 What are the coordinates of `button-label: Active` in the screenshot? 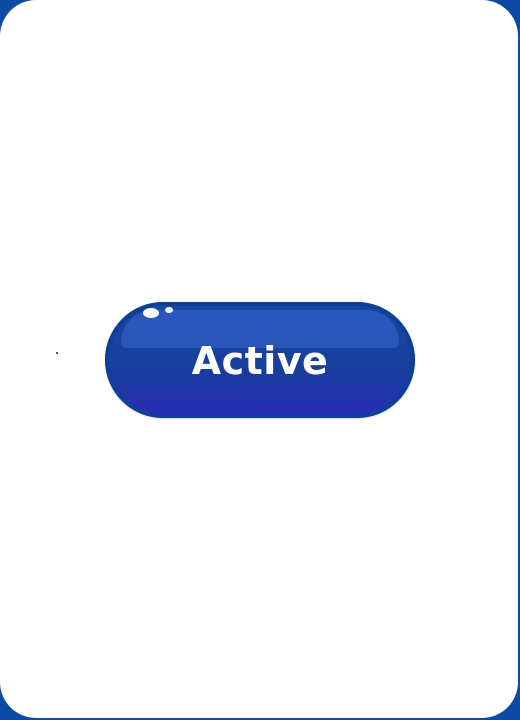 It's located at (260, 361).